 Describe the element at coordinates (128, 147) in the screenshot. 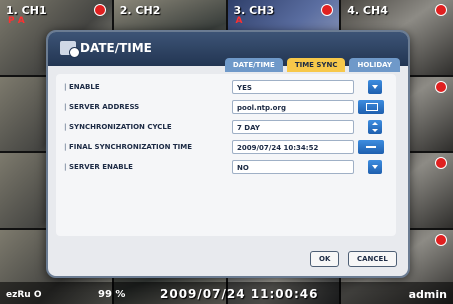

I see `final-sync-time-label: FINAL SYNCHRONIZATION TIME` at that location.